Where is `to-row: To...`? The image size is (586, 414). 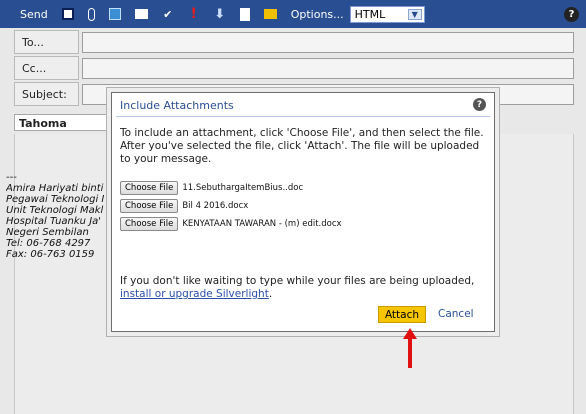
to-row: To... is located at coordinates (294, 42).